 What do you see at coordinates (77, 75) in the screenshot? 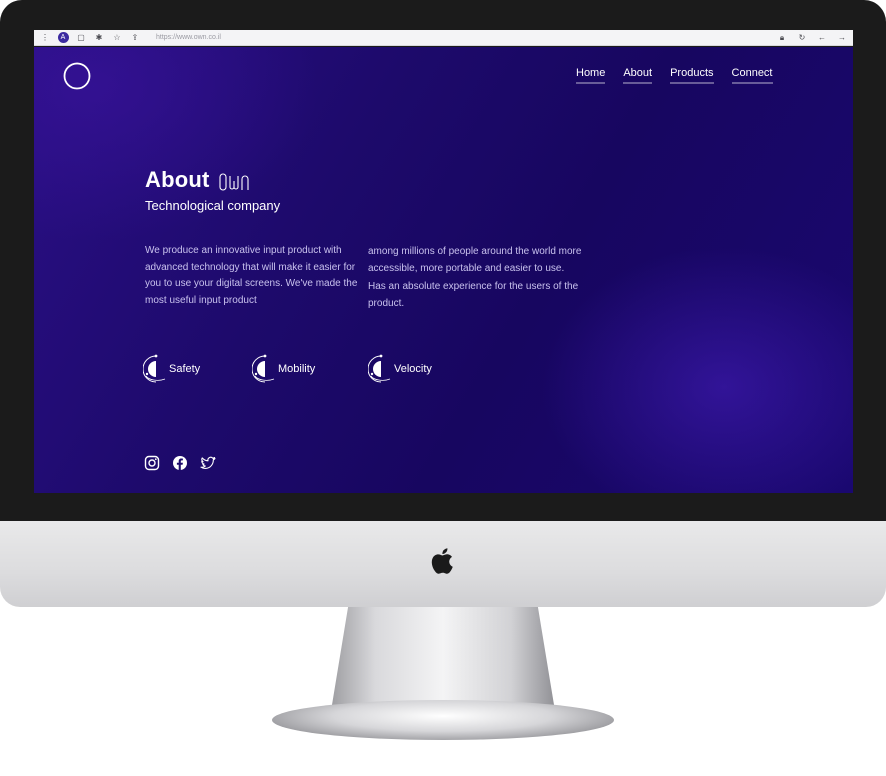
I see `own-logo-icon` at bounding box center [77, 75].